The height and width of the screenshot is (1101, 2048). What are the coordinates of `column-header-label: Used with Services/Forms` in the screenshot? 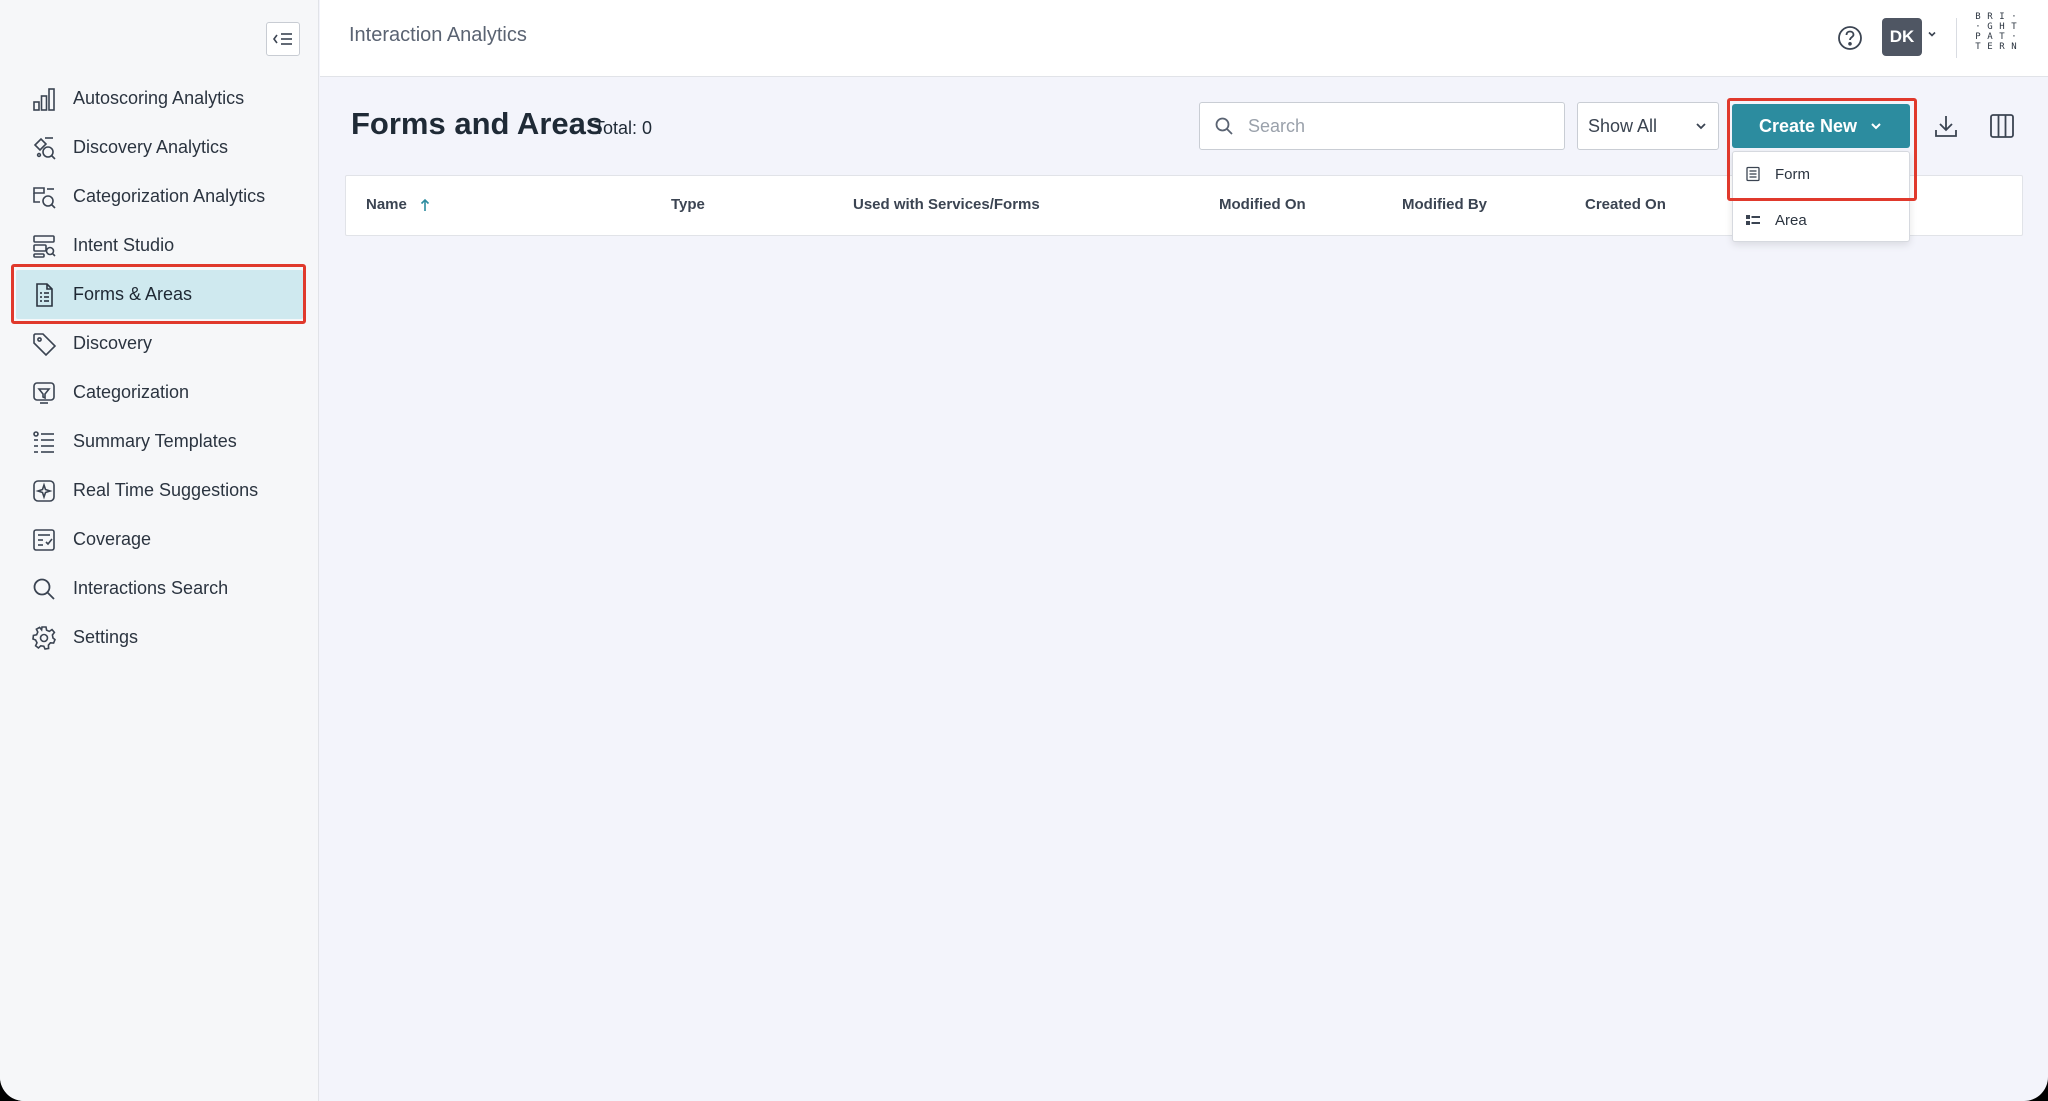 It's located at (946, 204).